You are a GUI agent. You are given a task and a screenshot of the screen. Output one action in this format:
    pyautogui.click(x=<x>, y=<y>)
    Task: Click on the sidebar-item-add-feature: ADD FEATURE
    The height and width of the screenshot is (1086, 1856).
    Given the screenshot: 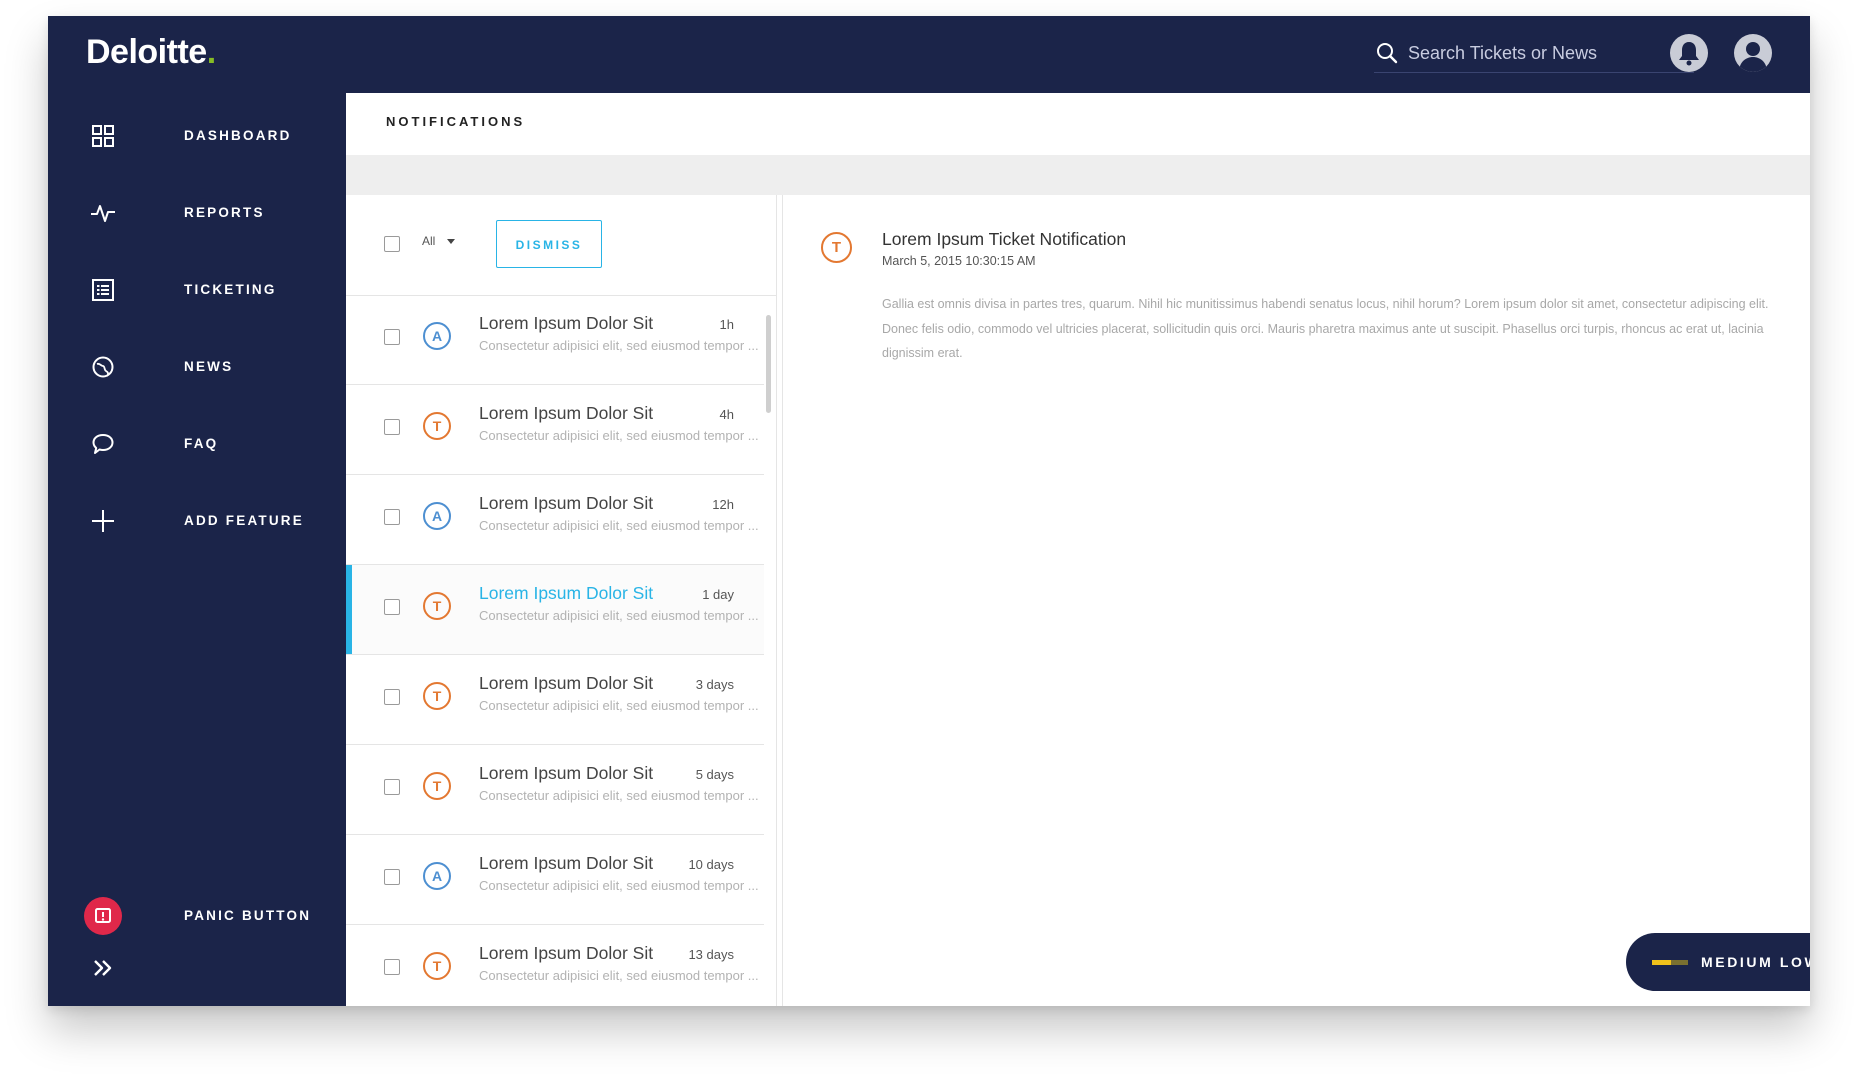 What is the action you would take?
    pyautogui.click(x=196, y=521)
    